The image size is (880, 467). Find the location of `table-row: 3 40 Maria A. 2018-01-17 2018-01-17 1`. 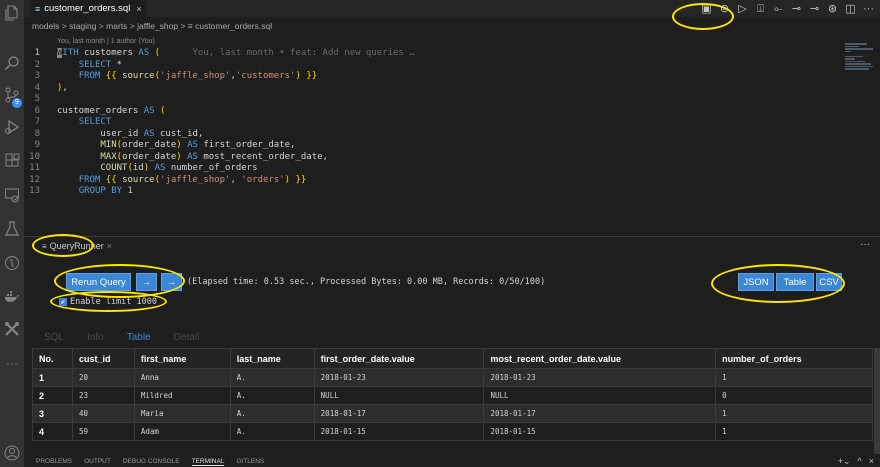

table-row: 3 40 Maria A. 2018-01-17 2018-01-17 1 is located at coordinates (452, 413).